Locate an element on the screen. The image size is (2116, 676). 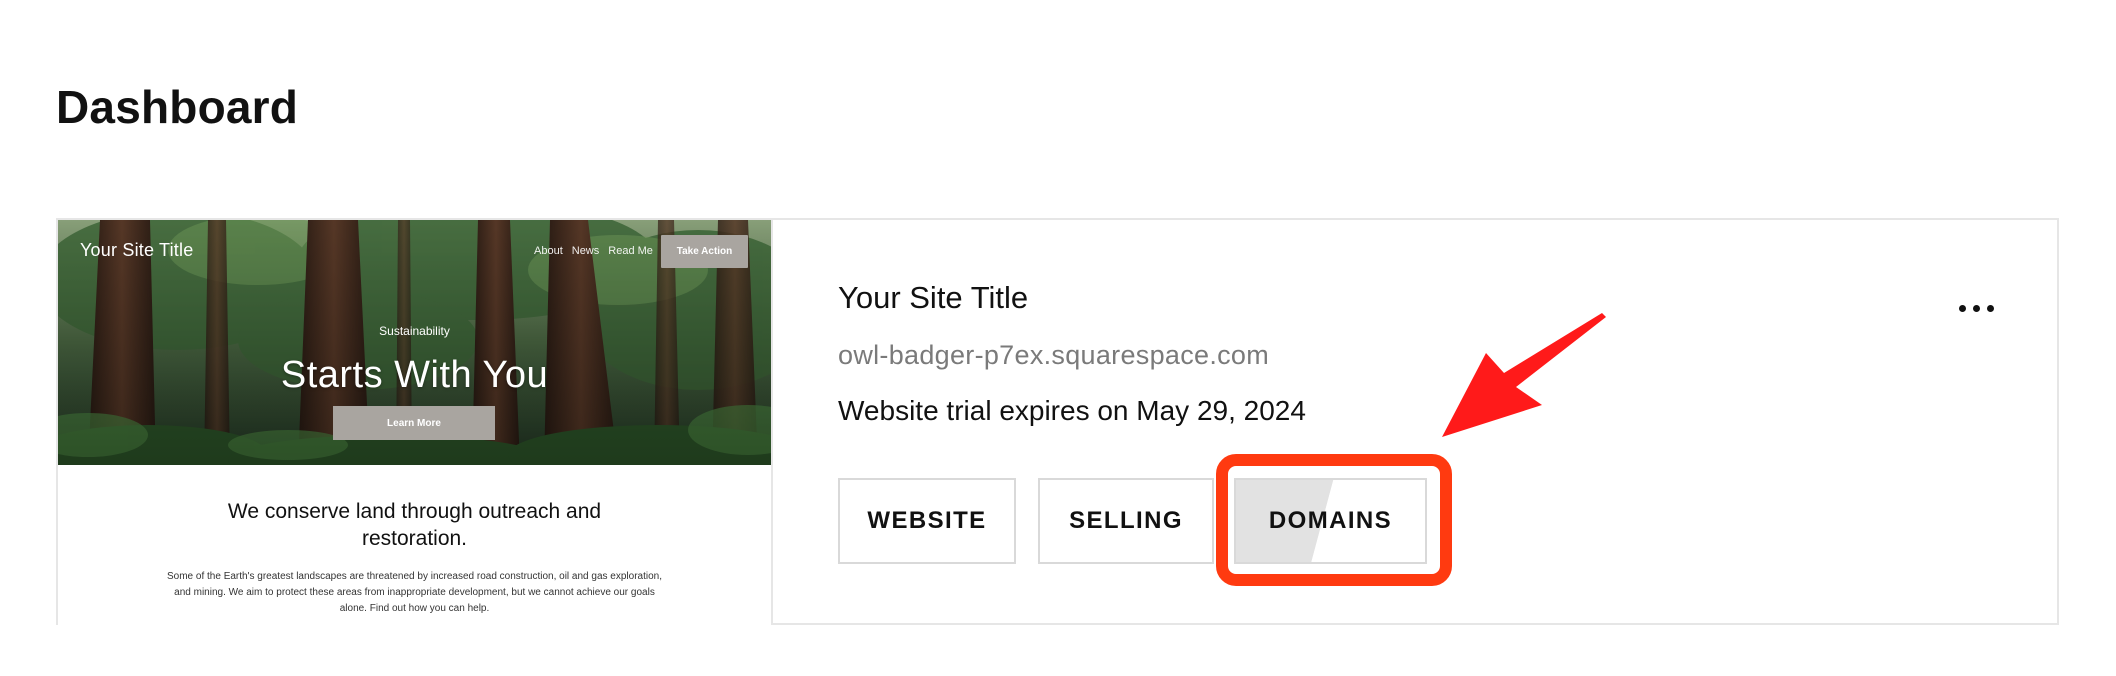
thumbnail-nav-read-me: Read Me is located at coordinates (630, 251).